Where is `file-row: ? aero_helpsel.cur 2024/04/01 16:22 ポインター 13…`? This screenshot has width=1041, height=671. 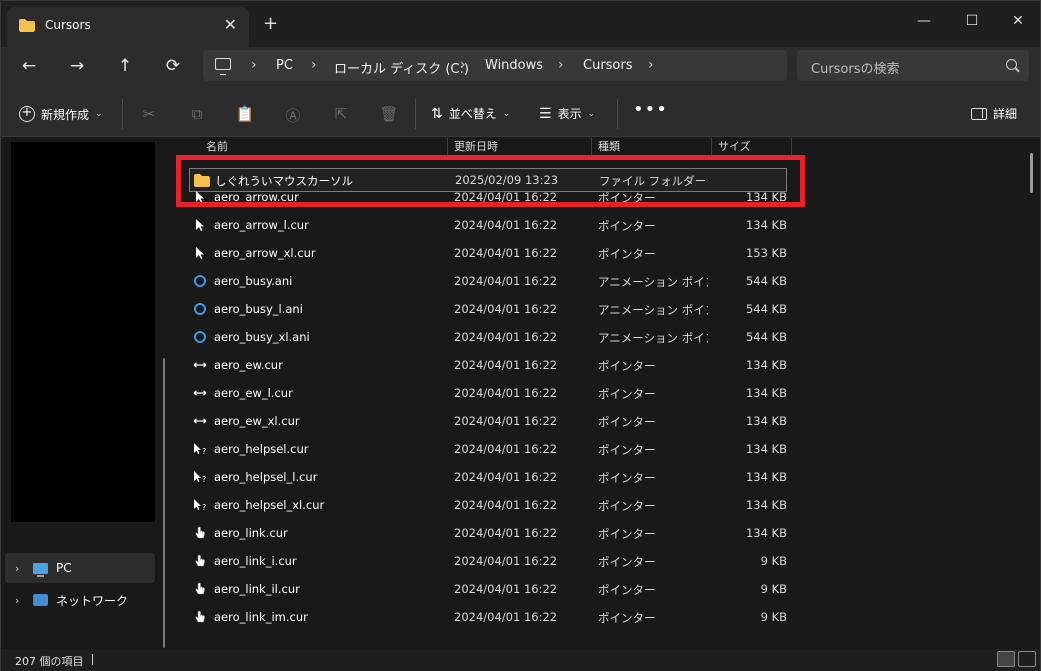
file-row: ? aero_helpsel.cur 2024/04/01 16:22 ポインター 13… is located at coordinates (485, 449).